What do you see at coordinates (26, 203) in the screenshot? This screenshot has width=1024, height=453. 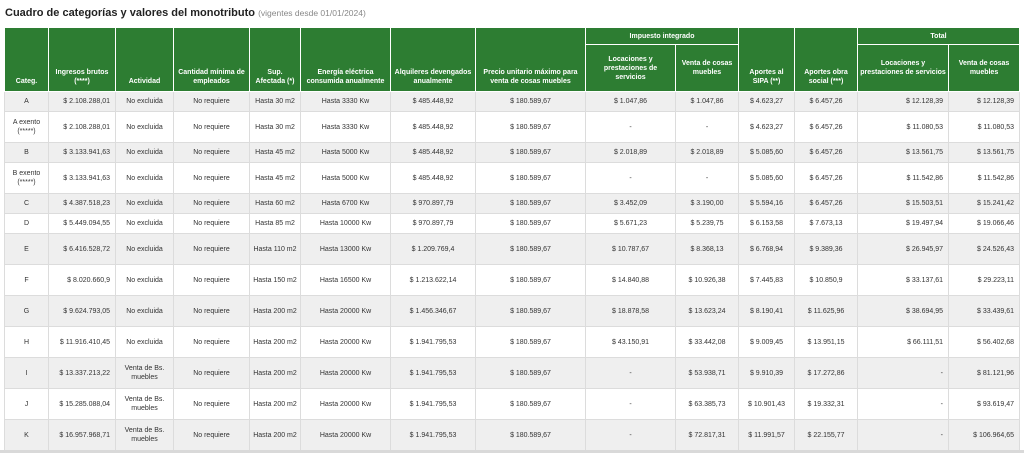 I see `cell-categ: C` at bounding box center [26, 203].